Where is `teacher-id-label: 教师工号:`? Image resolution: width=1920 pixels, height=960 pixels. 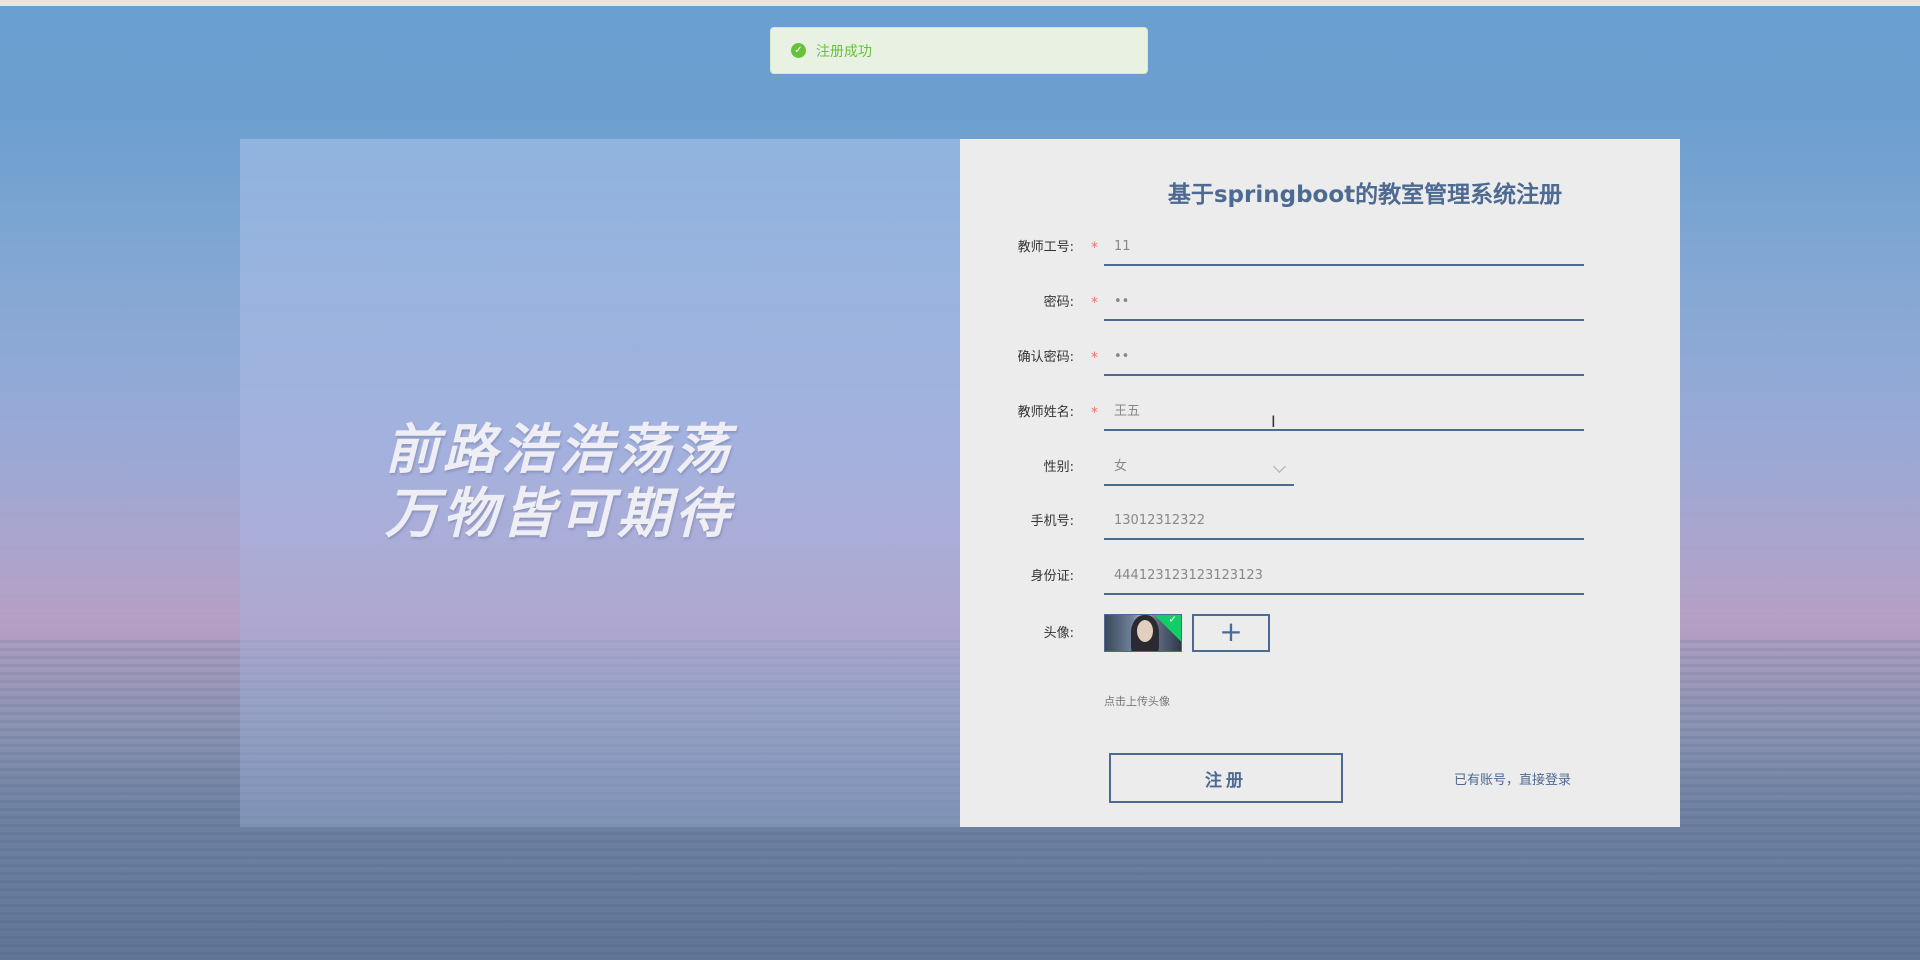
teacher-id-label: 教师工号: is located at coordinates (1045, 247).